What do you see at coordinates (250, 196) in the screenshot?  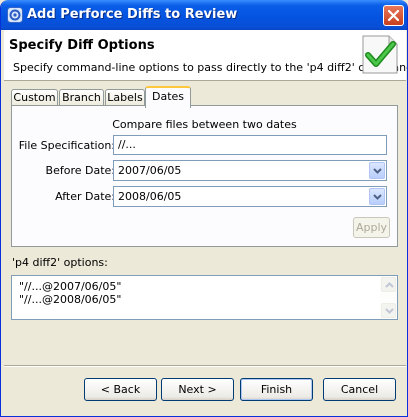 I see `after-date-select: 2008/06/05` at bounding box center [250, 196].